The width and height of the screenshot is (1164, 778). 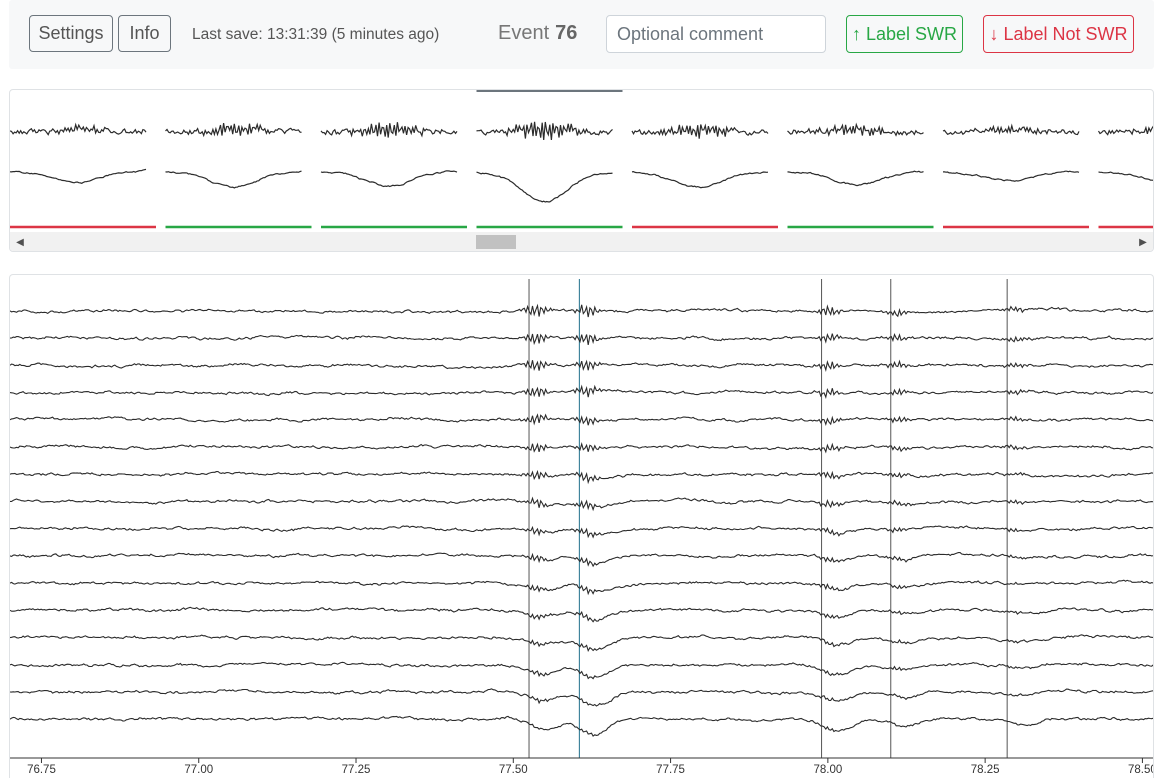 I want to click on event-label: Event, so click(x=524, y=33).